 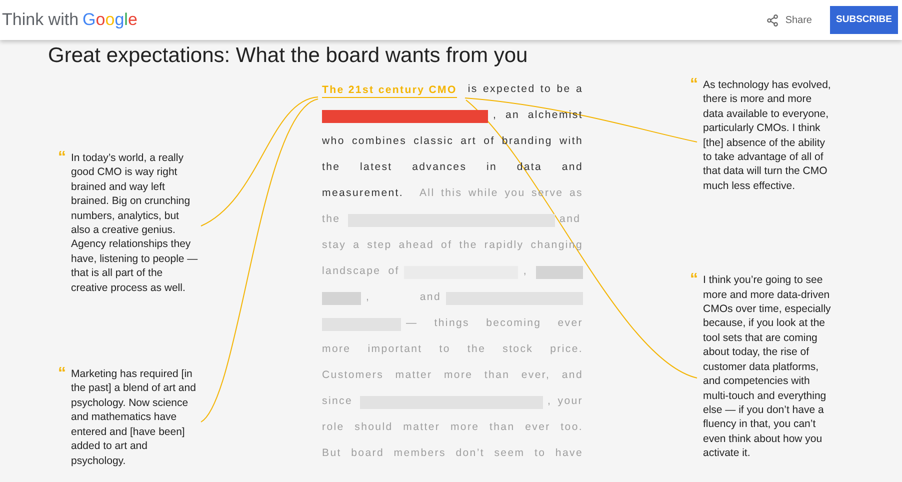 I want to click on paragraph-text: and, so click(x=571, y=220).